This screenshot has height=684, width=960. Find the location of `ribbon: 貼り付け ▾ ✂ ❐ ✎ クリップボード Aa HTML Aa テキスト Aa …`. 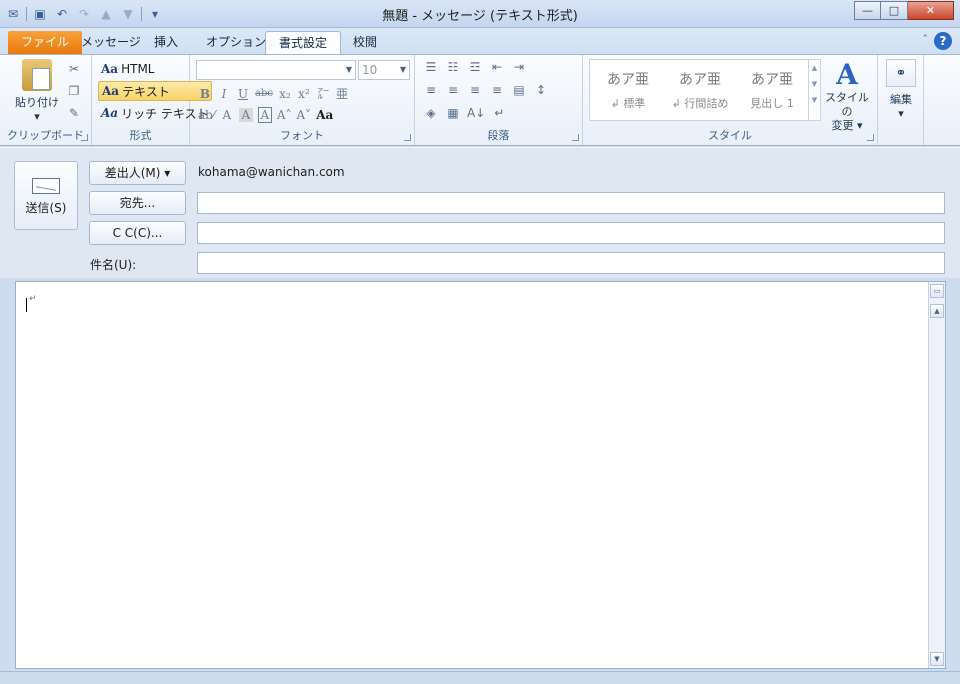

ribbon: 貼り付け ▾ ✂ ❐ ✎ クリップボード Aa HTML Aa テキスト Aa … is located at coordinates (480, 100).